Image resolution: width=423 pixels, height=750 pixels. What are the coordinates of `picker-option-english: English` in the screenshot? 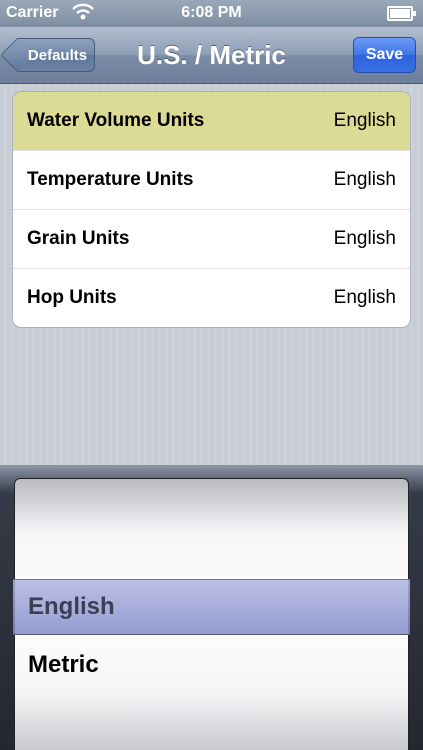 It's located at (71, 607).